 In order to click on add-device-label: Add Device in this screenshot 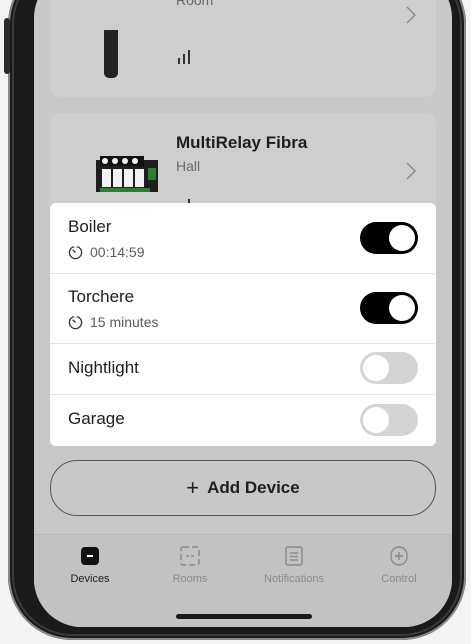, I will do `click(253, 487)`.